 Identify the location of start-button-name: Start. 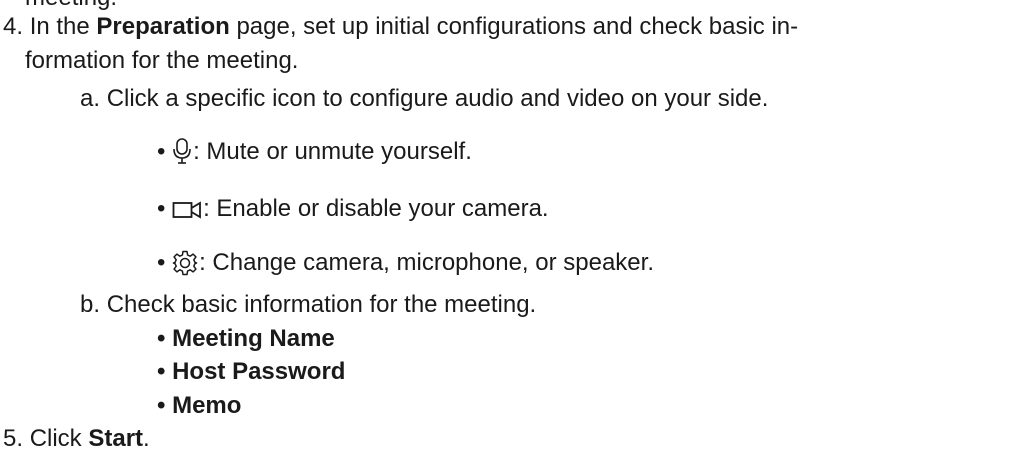
(116, 438).